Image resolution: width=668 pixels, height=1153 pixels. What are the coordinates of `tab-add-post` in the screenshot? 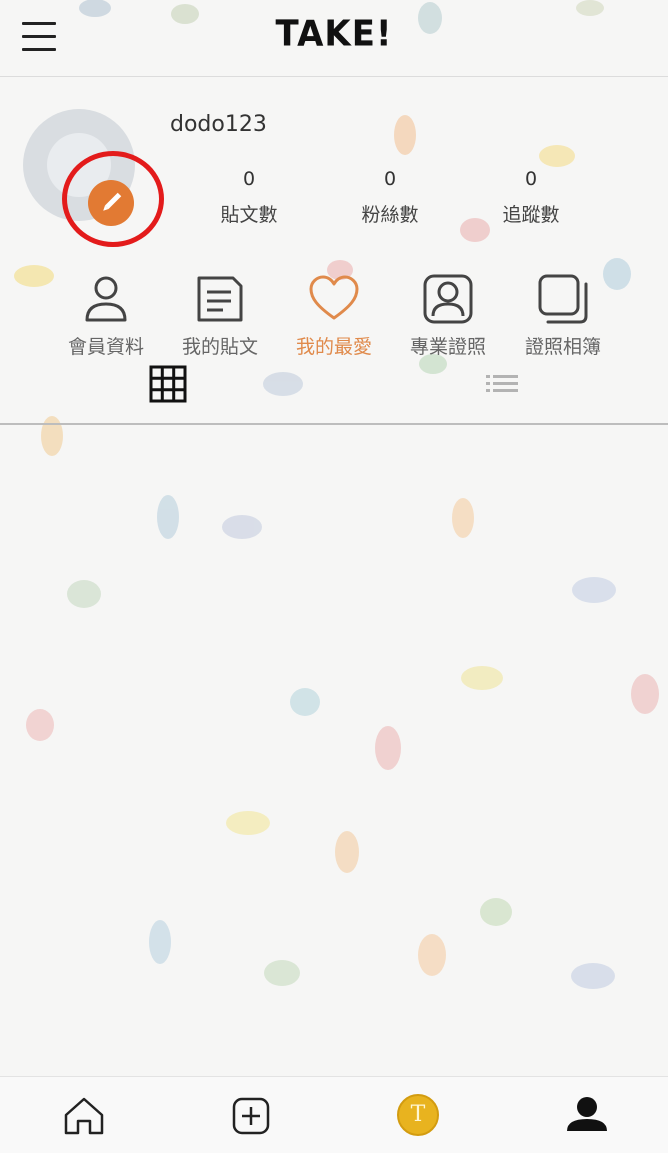 It's located at (251, 1116).